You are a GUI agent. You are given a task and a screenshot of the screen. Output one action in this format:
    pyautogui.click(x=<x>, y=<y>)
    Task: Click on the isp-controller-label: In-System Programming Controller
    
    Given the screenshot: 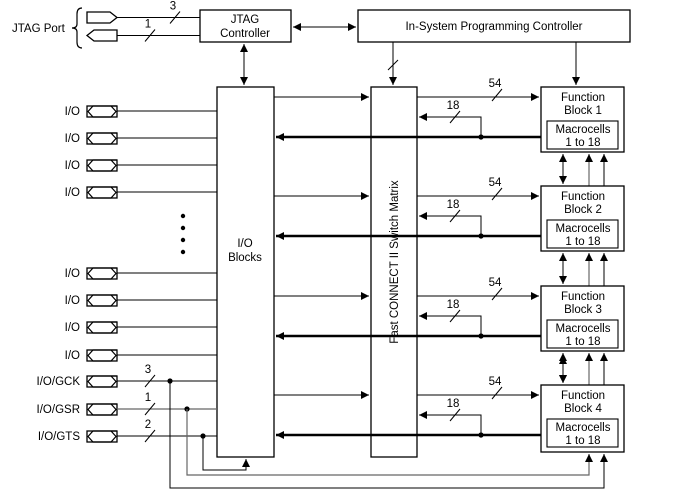 What is the action you would take?
    pyautogui.click(x=493, y=27)
    